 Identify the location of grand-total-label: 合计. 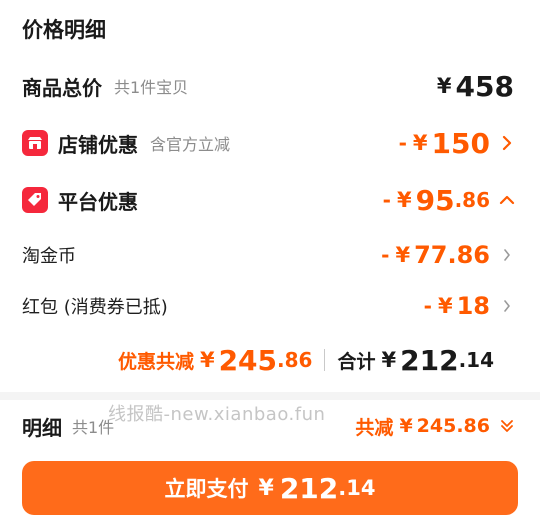
(356, 361).